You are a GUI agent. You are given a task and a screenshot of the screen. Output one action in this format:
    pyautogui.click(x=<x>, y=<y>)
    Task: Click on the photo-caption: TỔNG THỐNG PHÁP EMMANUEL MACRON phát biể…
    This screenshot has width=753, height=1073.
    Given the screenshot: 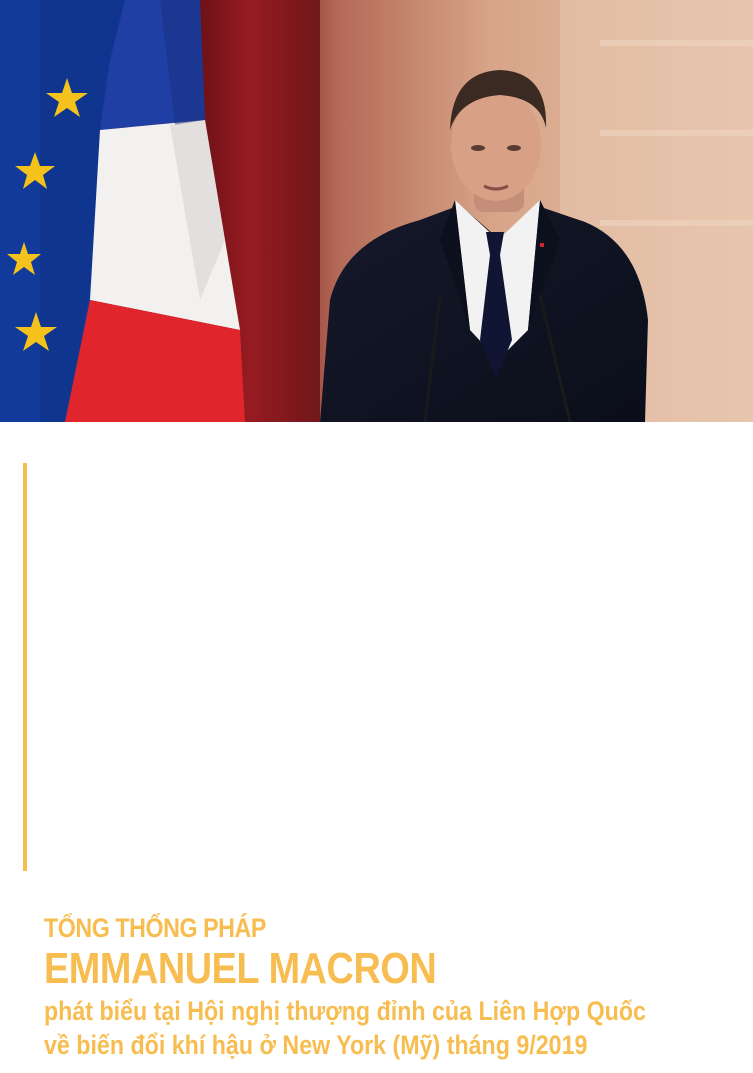 What is the action you would take?
    pyautogui.click(x=389, y=986)
    